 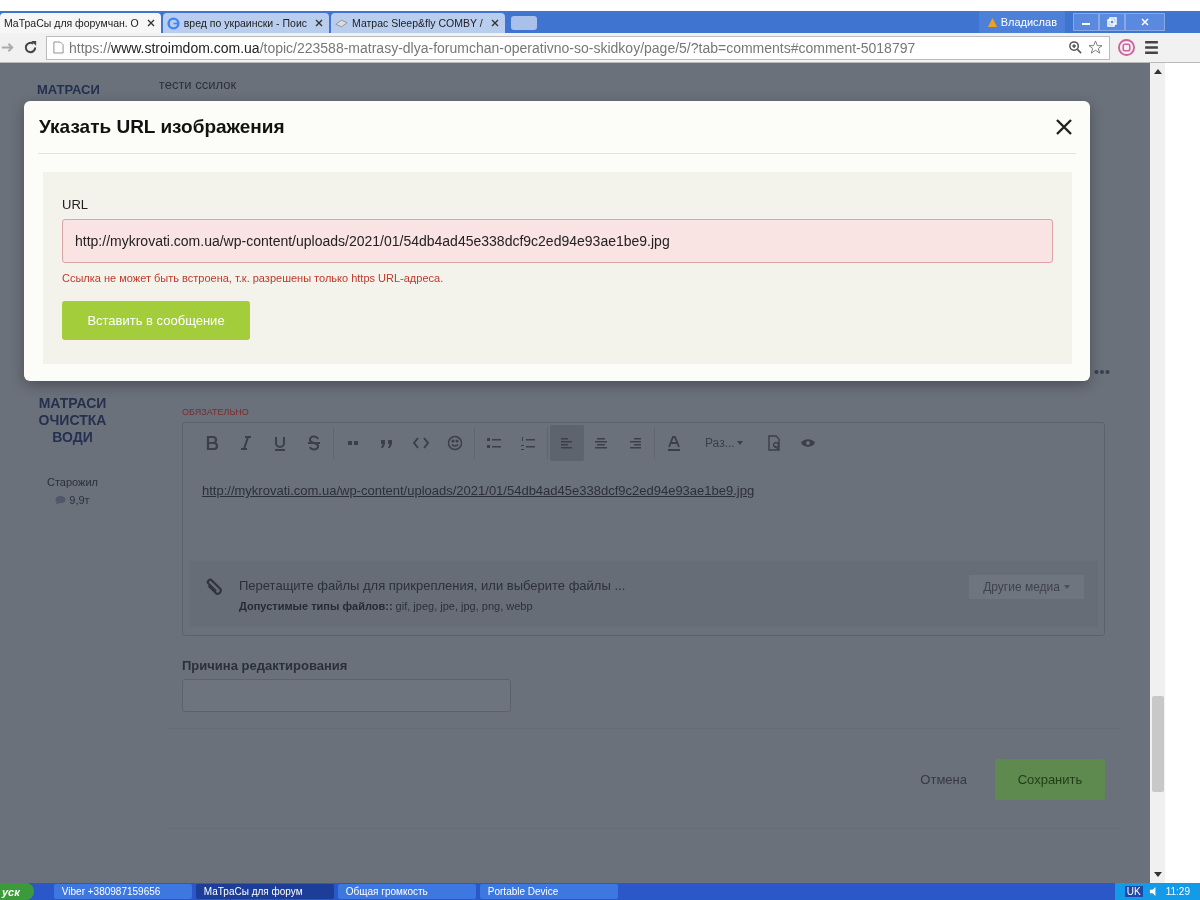 I want to click on restore-button, so click(x=1112, y=22).